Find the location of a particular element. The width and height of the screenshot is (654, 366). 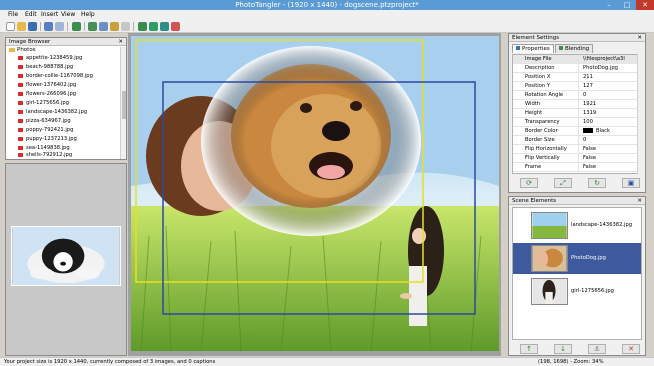

property-value: PhotoDog.jpg is located at coordinates (600, 68).